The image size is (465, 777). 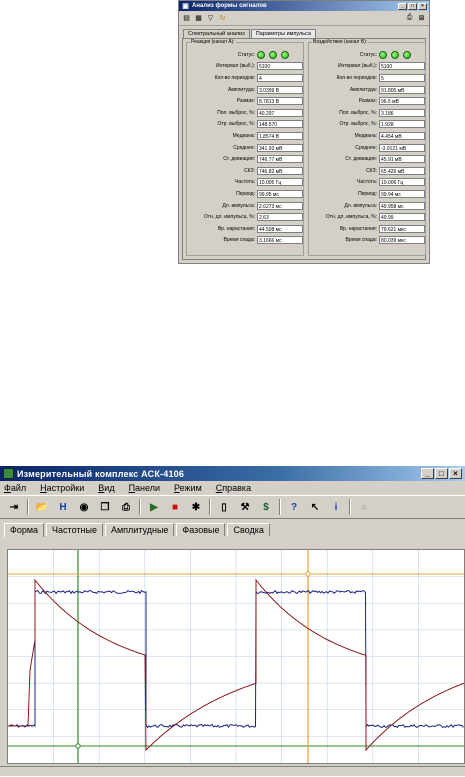 I want to click on window-list-icon: ▤, so click(x=186, y=18).